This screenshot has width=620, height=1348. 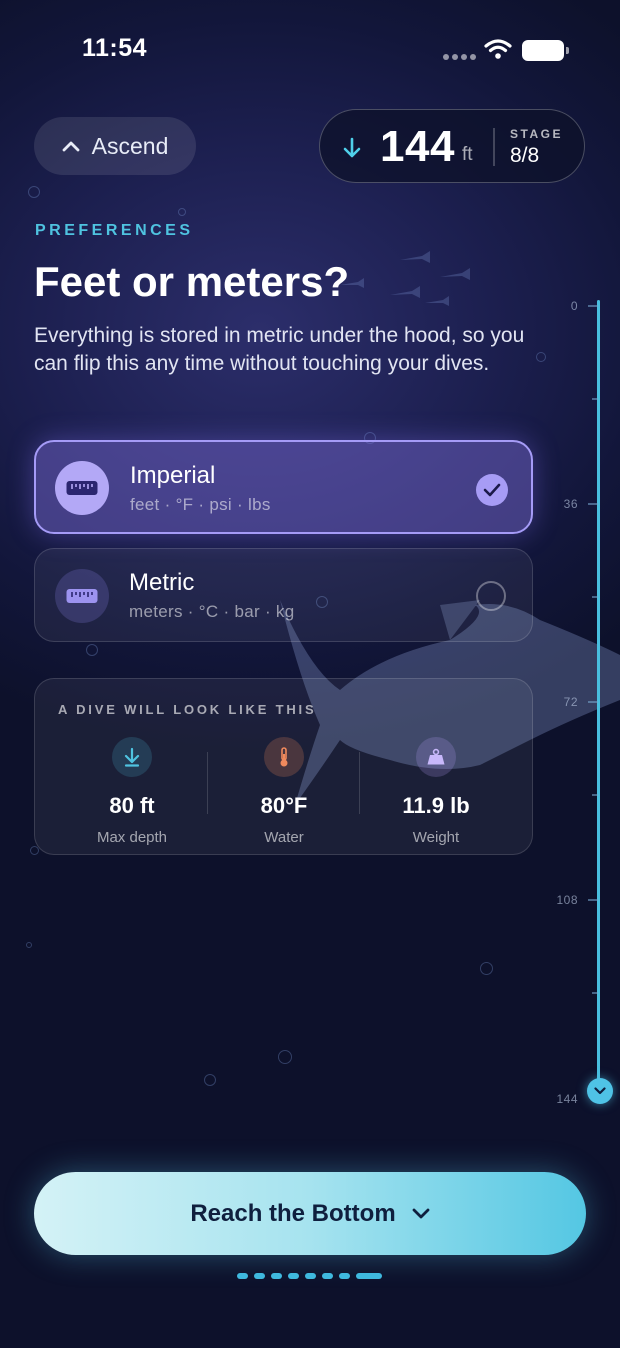 What do you see at coordinates (132, 837) in the screenshot?
I see `stat-label: Max depth` at bounding box center [132, 837].